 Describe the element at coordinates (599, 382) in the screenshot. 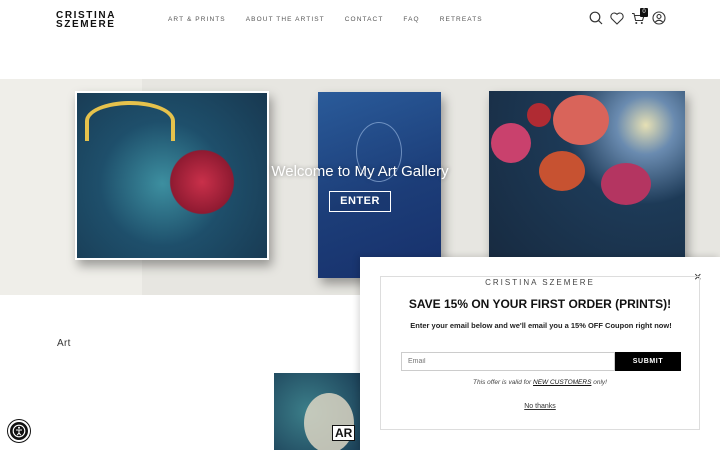

I see `offer-suffix: only!` at that location.